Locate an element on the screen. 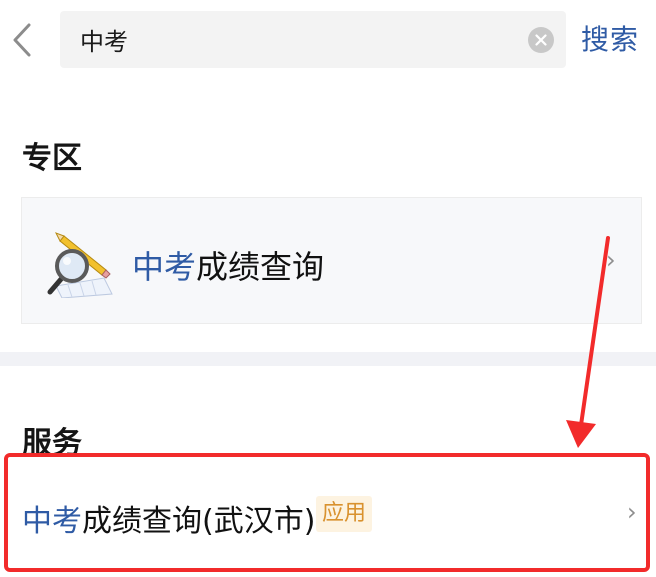 This screenshot has height=577, width=656. section-divider is located at coordinates (328, 359).